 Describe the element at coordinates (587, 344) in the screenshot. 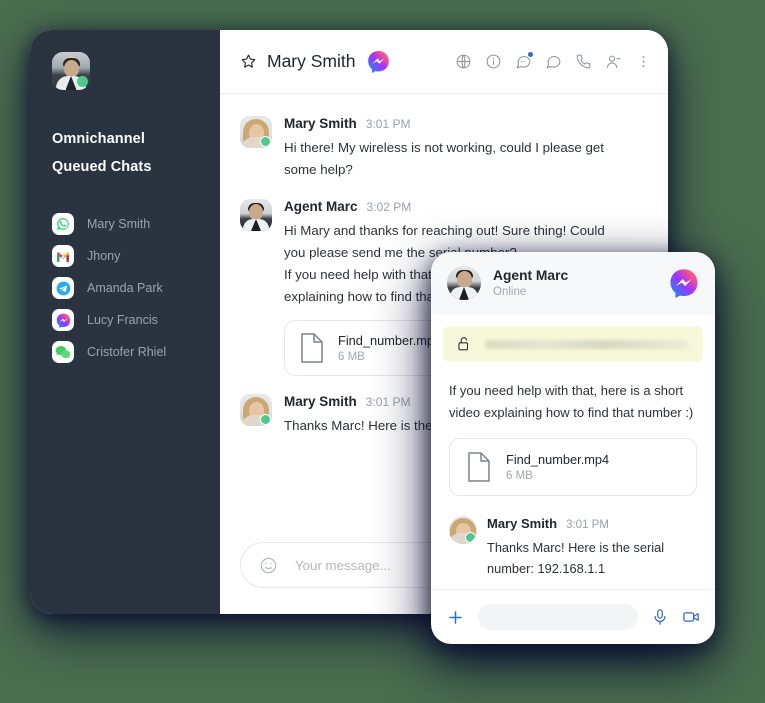

I see `redacted-notice-text` at that location.